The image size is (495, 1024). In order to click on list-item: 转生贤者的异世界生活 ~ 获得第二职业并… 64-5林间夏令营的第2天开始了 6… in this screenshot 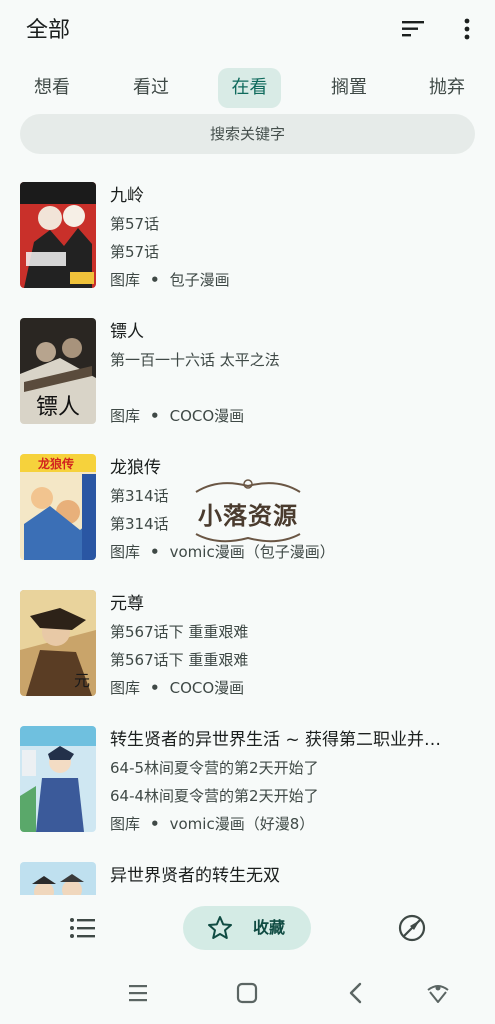, I will do `click(247, 782)`.